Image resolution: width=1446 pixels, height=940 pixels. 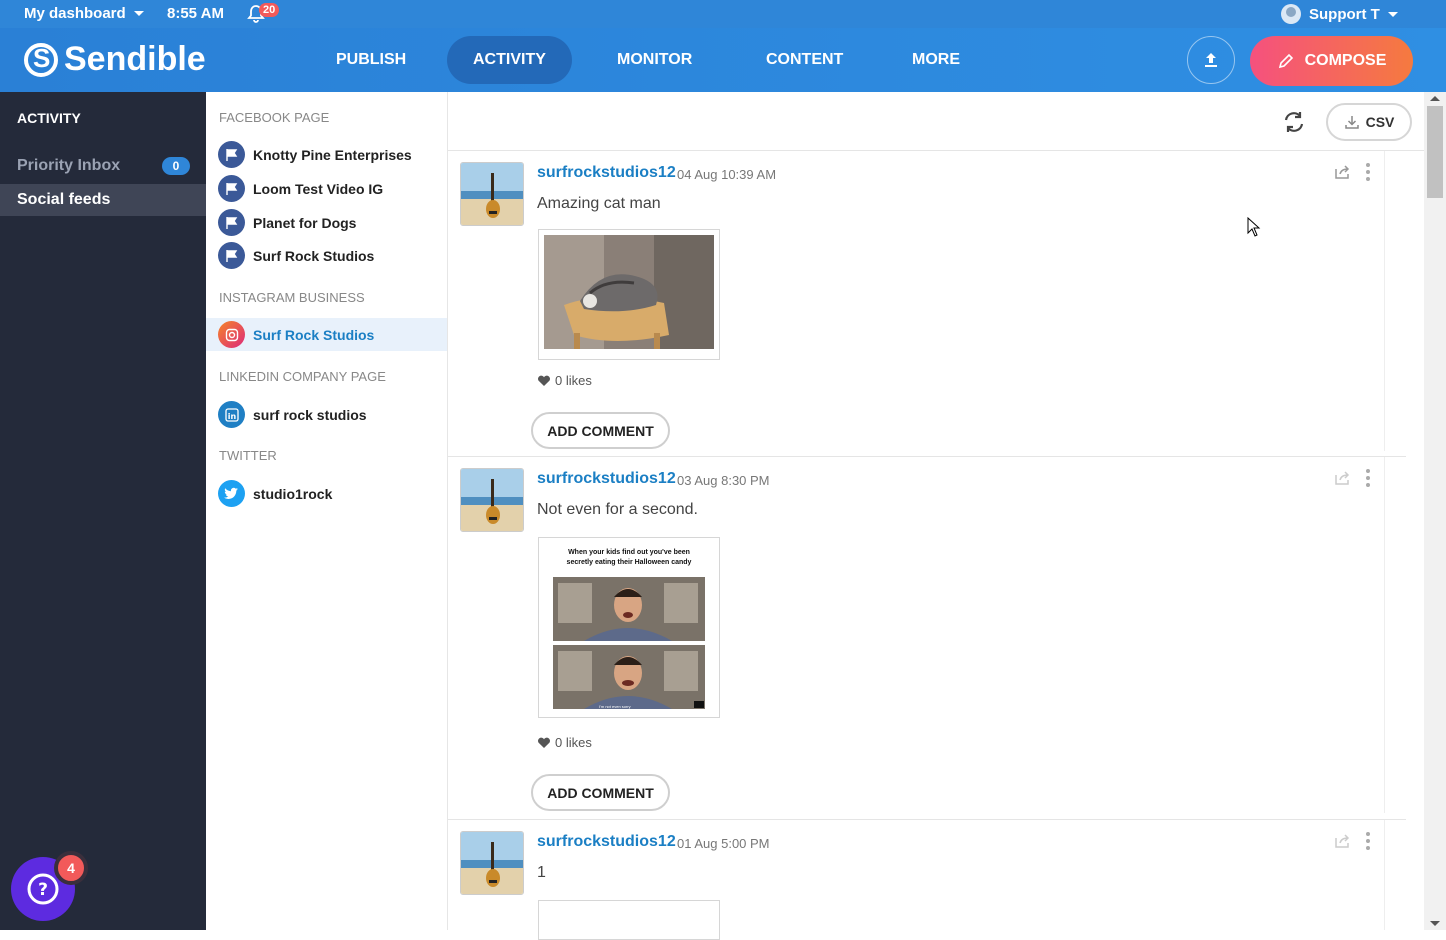 I want to click on account-name: Loom Test Video IG, so click(x=318, y=188).